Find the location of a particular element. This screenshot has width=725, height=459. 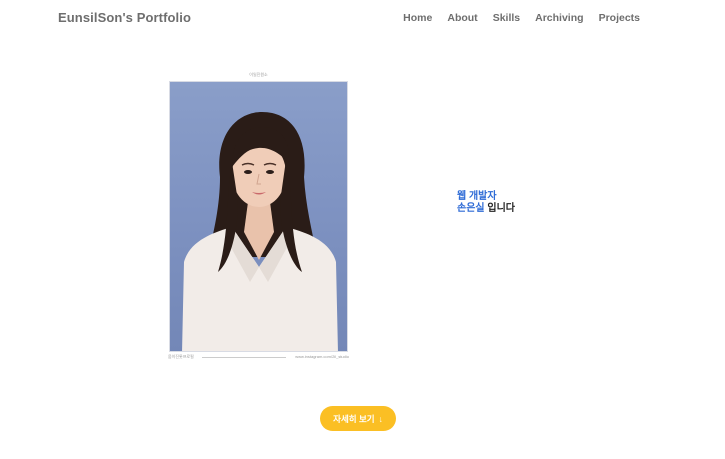

intro-text: 웹 개발자 손은실 입니다 is located at coordinates (486, 203).